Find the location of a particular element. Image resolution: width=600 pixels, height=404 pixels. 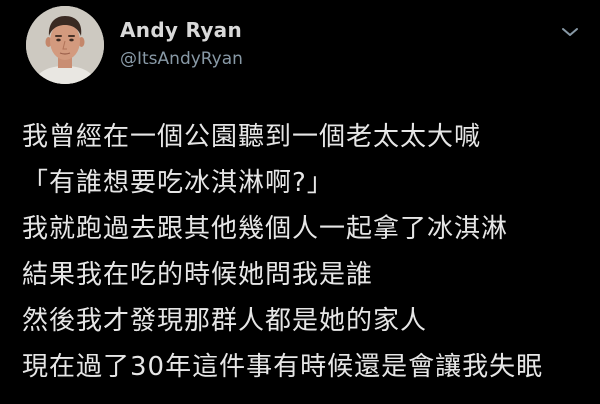

tweet-line: 現在過了30年這件事有時候還是會讓我失眠 is located at coordinates (283, 367).